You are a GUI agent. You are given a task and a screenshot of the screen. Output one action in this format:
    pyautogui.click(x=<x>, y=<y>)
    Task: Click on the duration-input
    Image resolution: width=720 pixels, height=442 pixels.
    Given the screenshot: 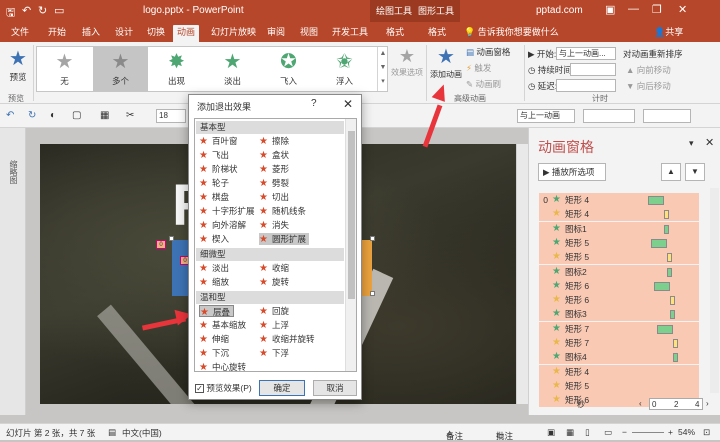 What is the action you would take?
    pyautogui.click(x=593, y=69)
    